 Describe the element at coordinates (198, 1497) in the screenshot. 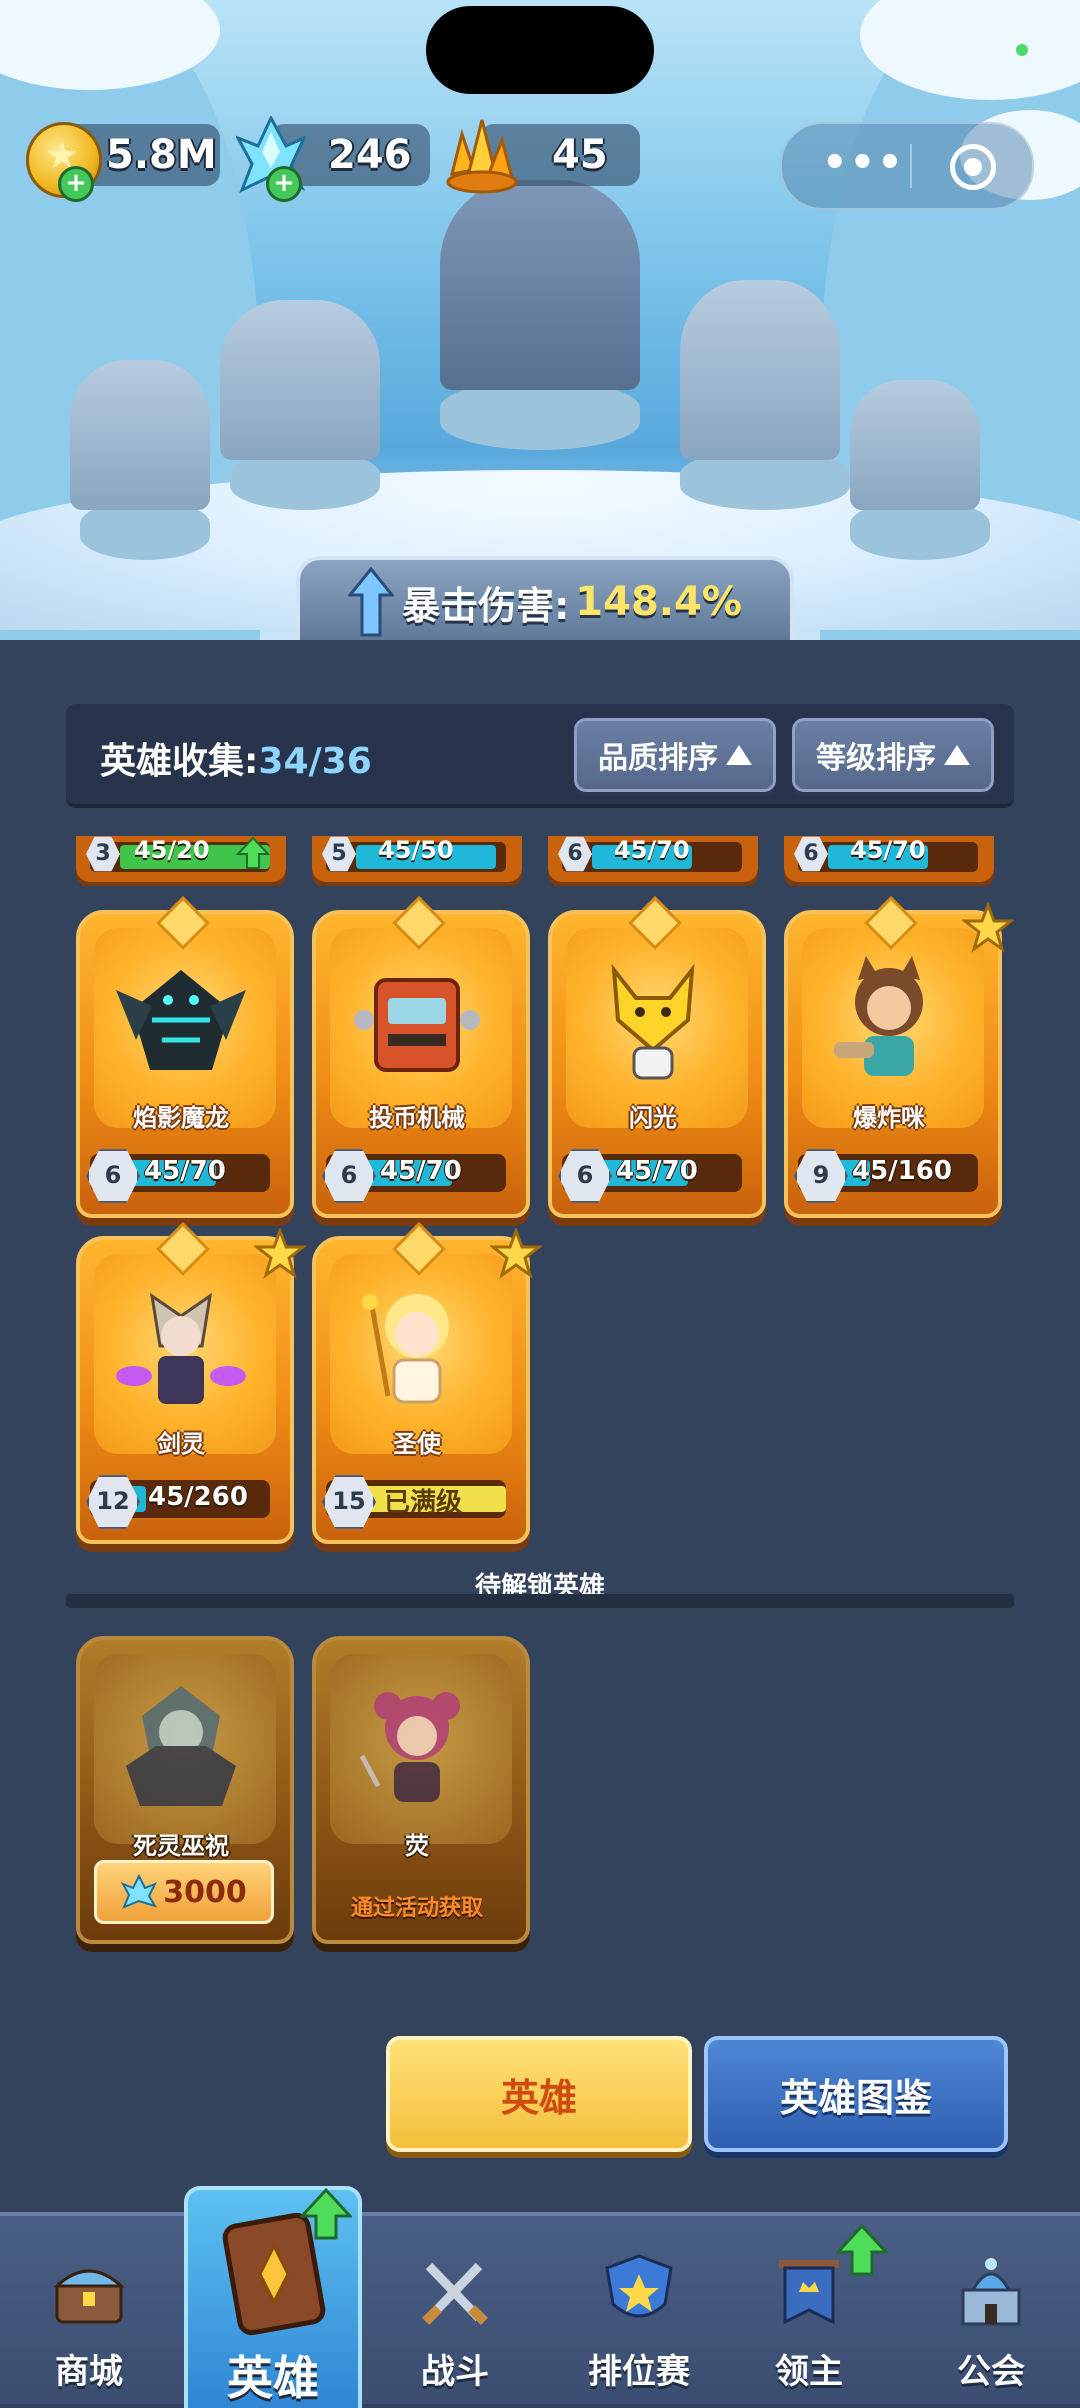

I see `progress-text: 45/260` at that location.